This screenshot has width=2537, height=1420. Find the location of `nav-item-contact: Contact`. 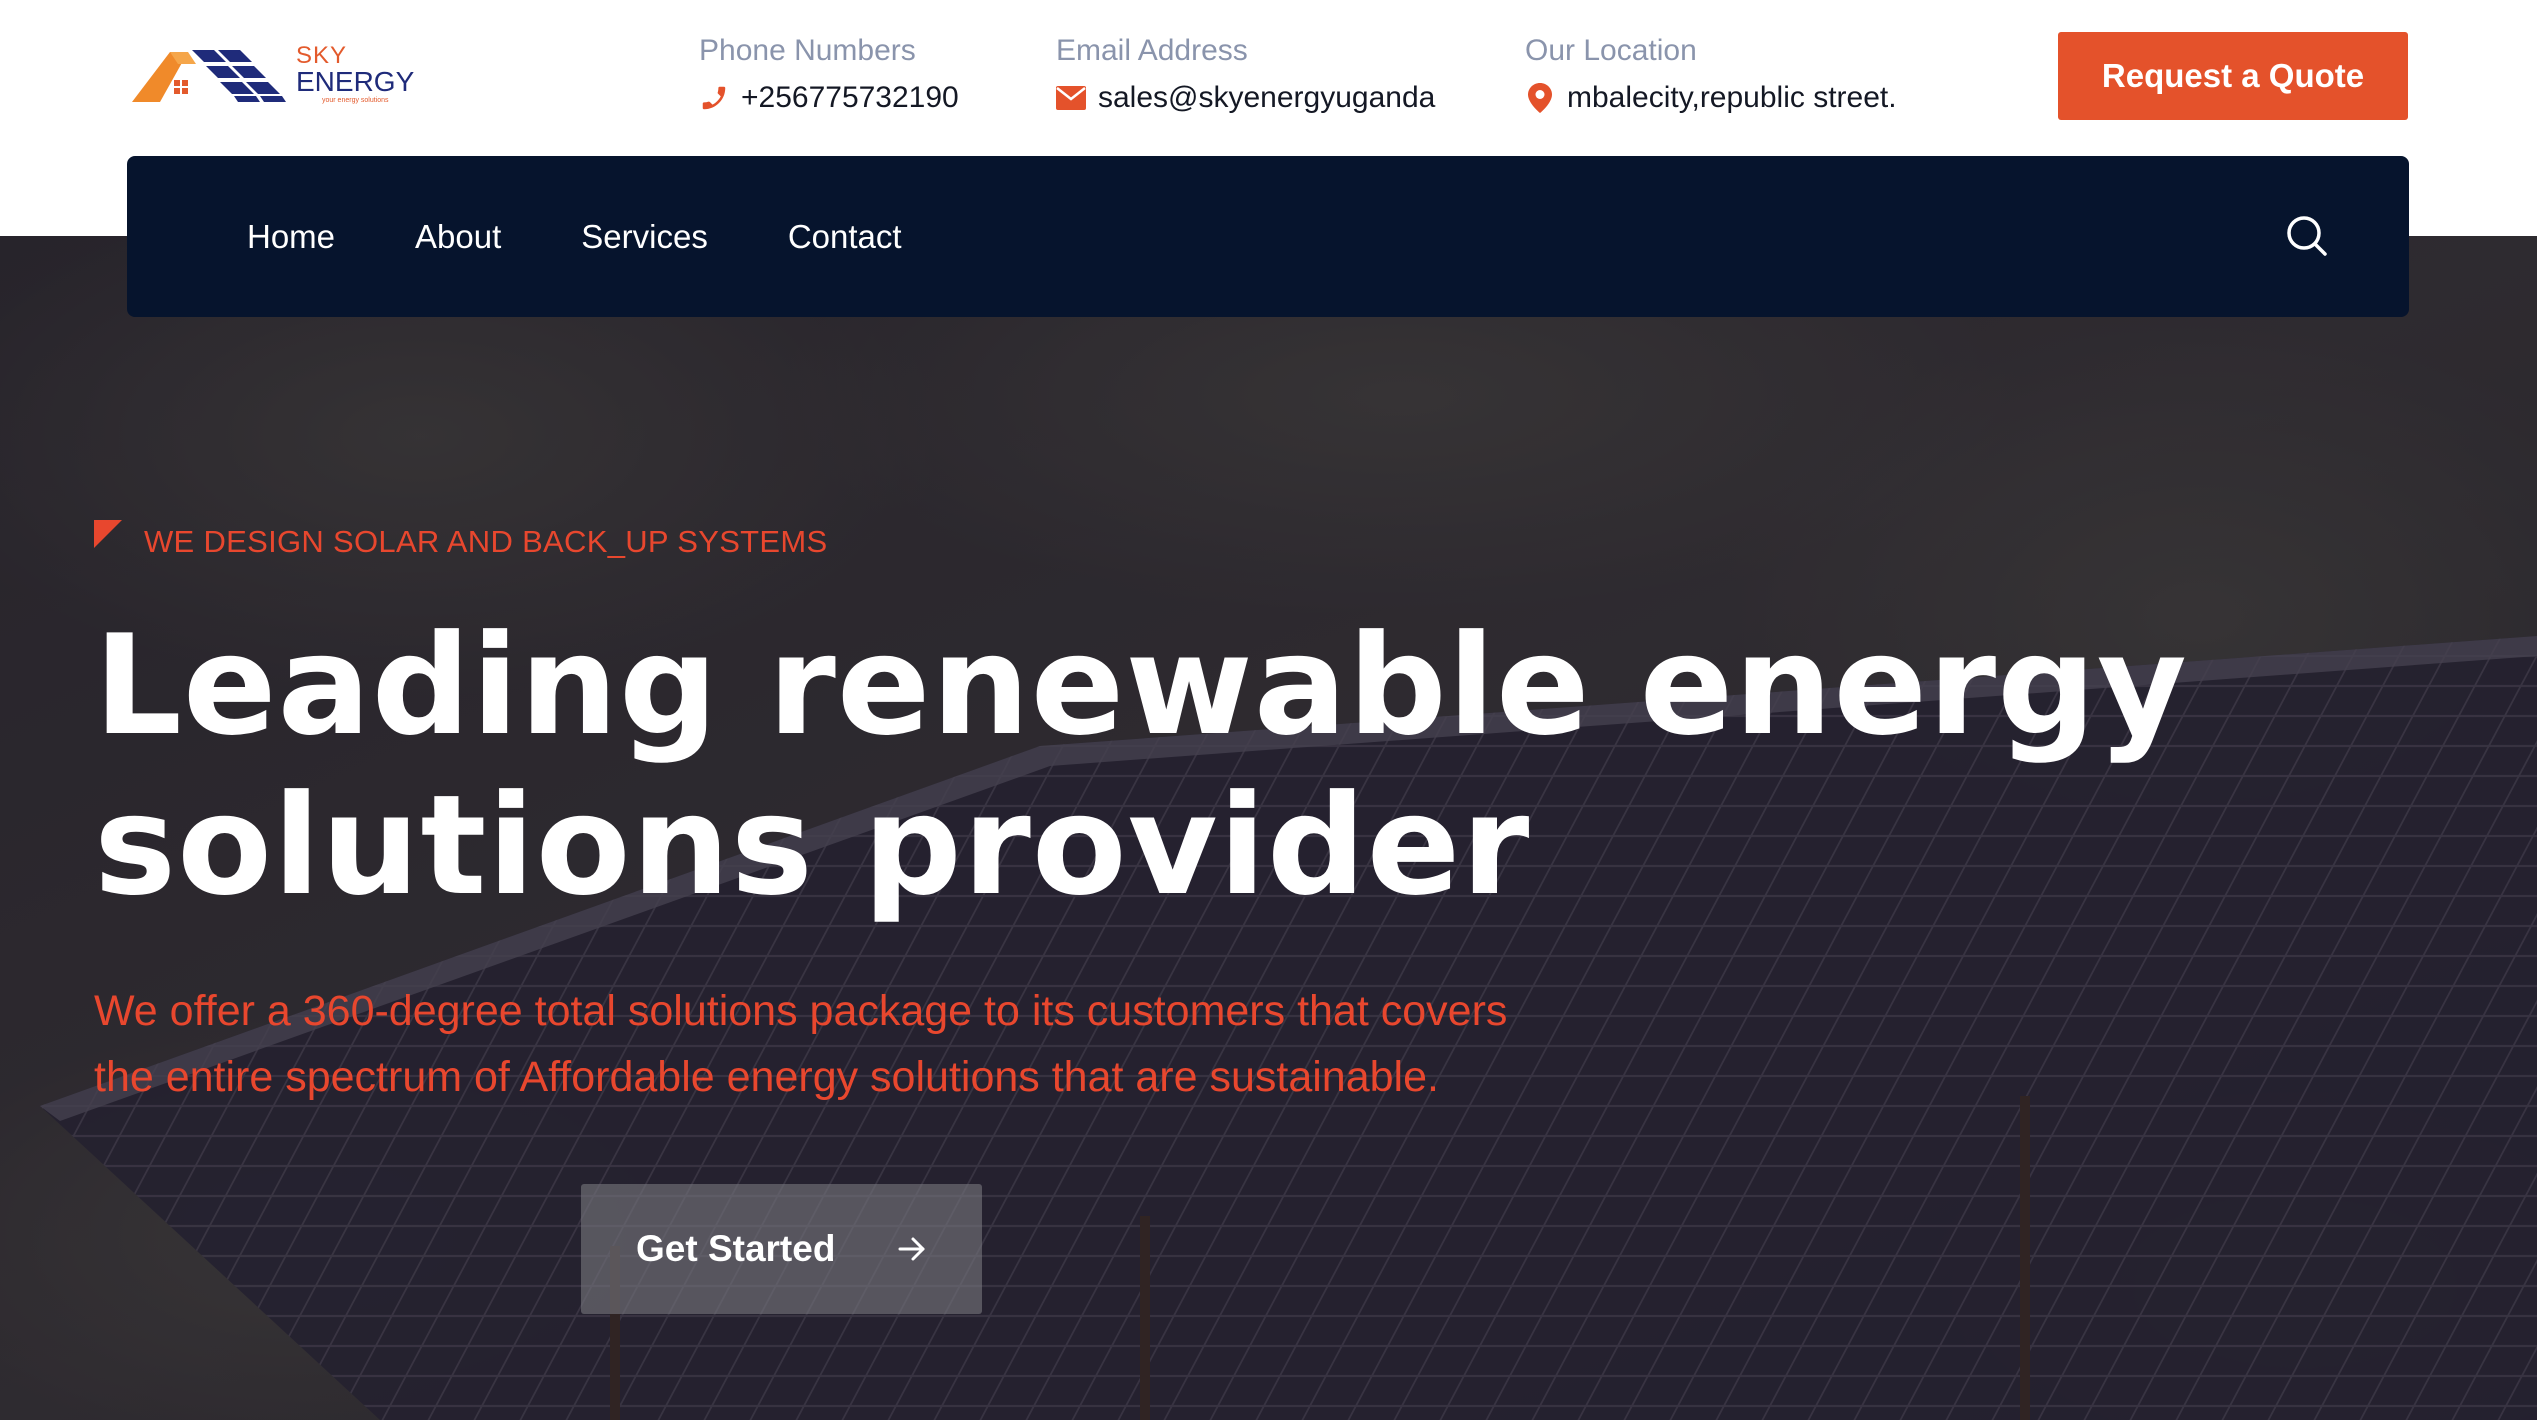

nav-item-contact: Contact is located at coordinates (845, 237).